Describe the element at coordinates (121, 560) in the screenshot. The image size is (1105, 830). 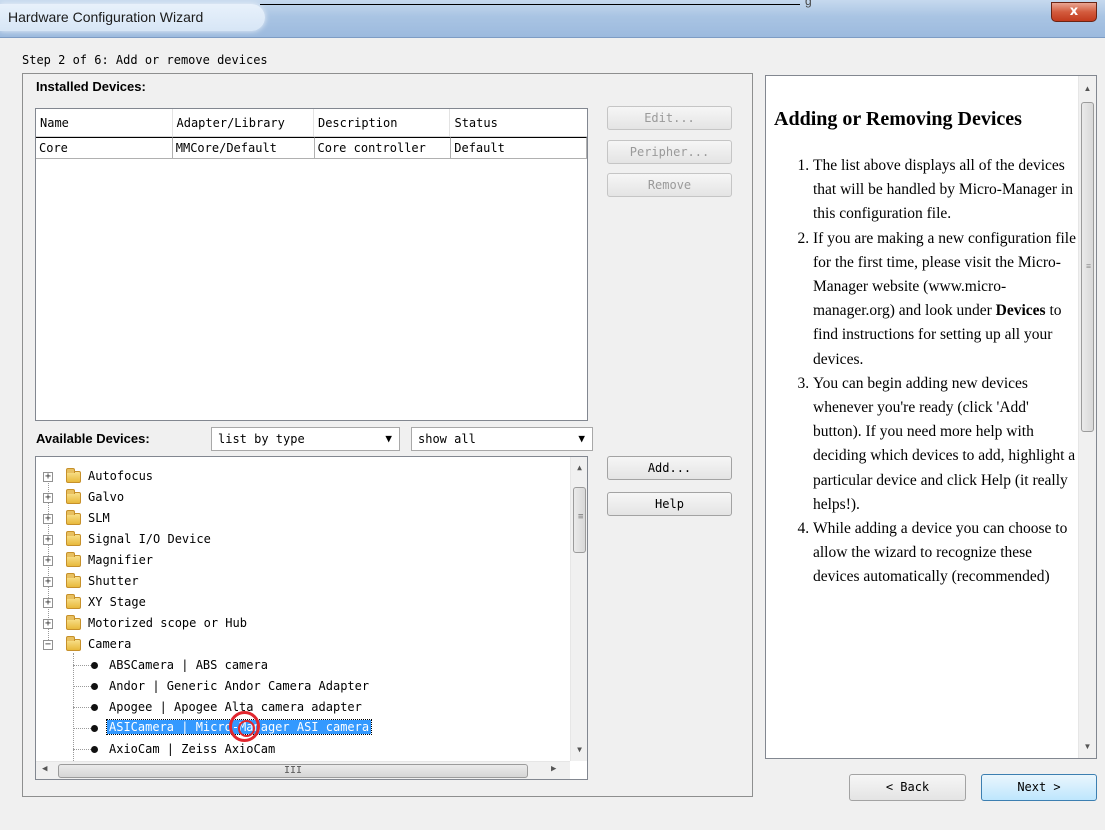
I see `tree-node-label: Magnifier` at that location.